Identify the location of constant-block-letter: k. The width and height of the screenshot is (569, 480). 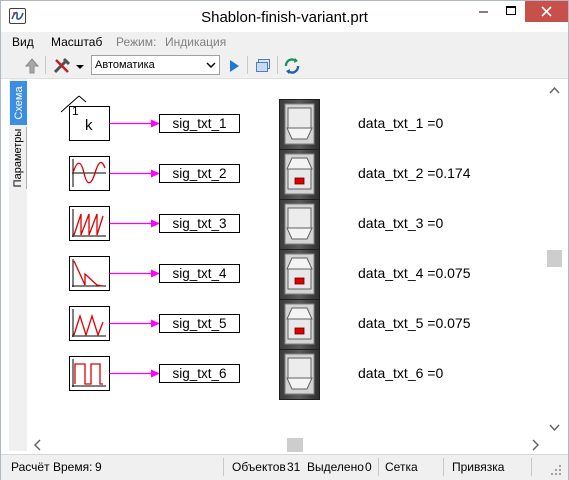
(89, 125).